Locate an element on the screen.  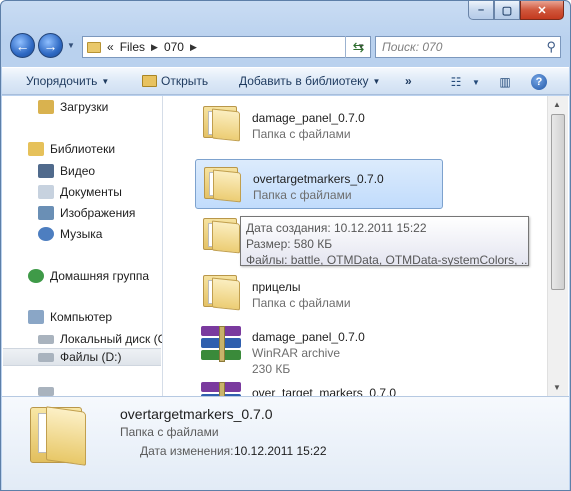
sidebar-item-documents: Документы is located at coordinates (80, 192).